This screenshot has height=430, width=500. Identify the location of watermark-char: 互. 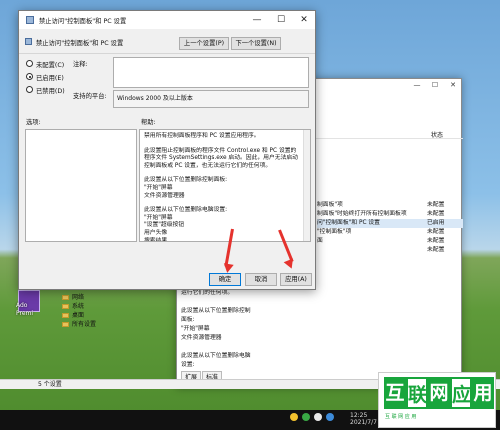
(395, 393).